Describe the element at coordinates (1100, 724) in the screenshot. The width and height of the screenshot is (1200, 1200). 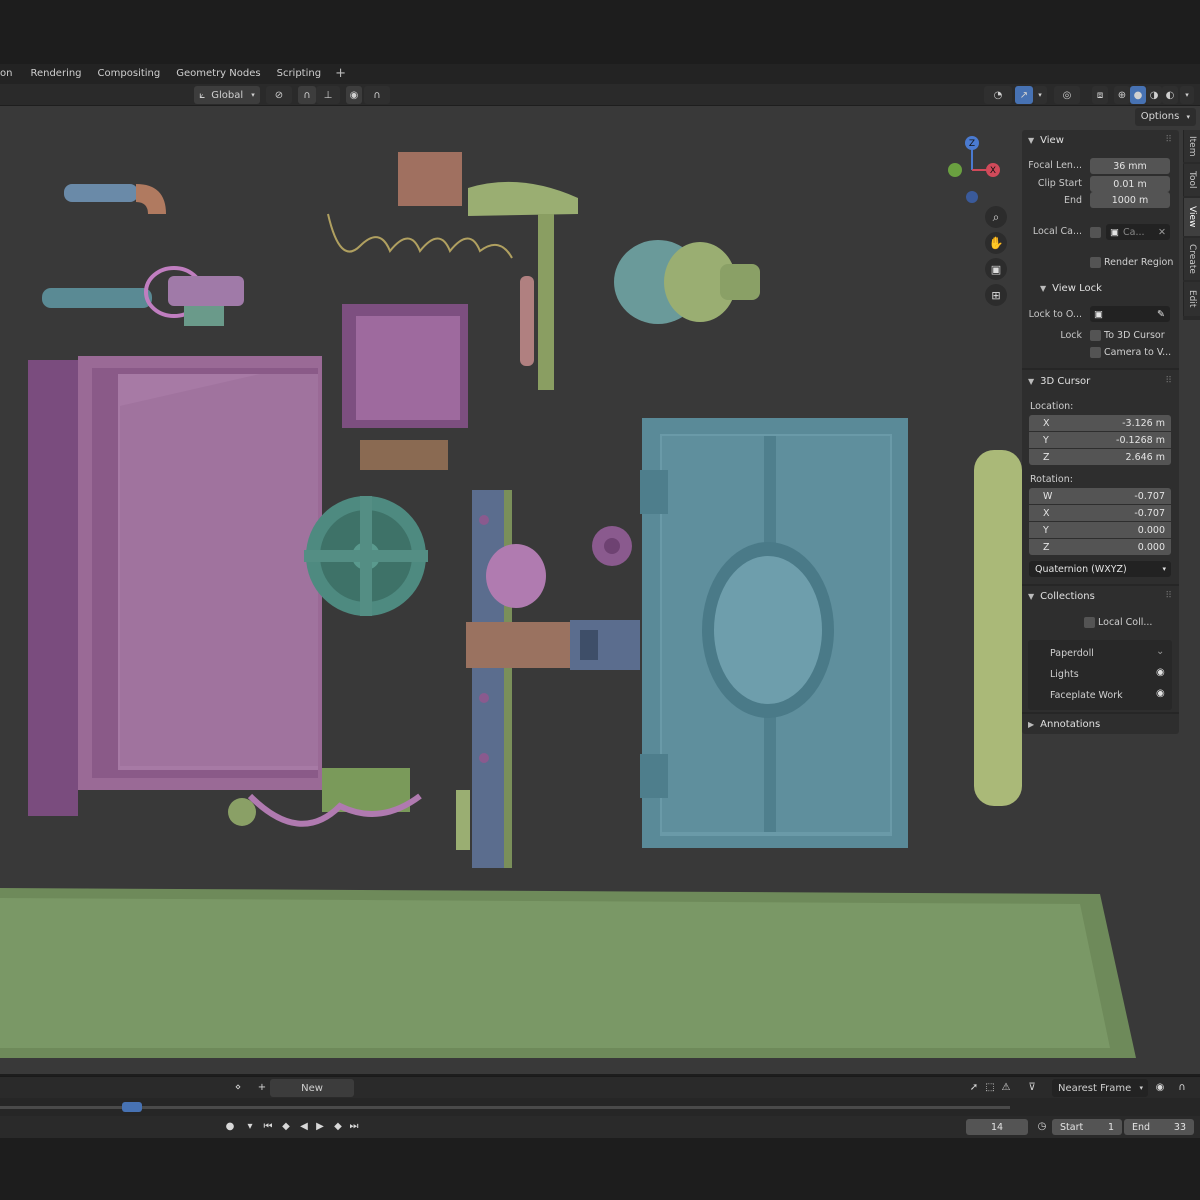
I see `annotations-panel-header: ▶ Annotations` at that location.